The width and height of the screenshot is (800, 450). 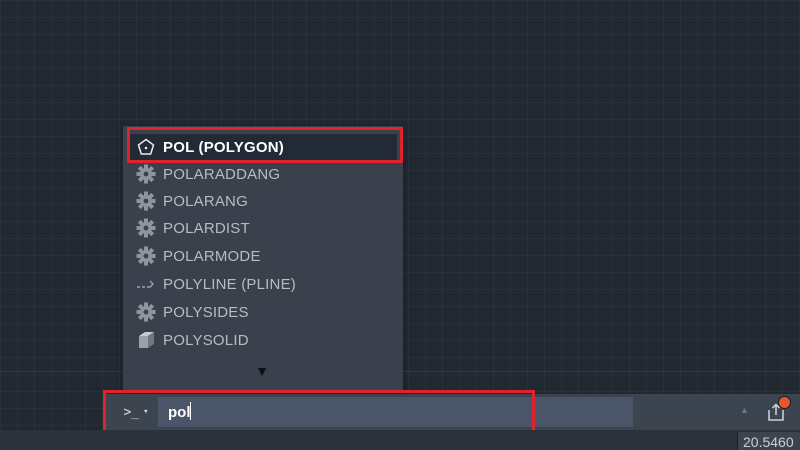 I want to click on command-input, so click(x=395, y=412).